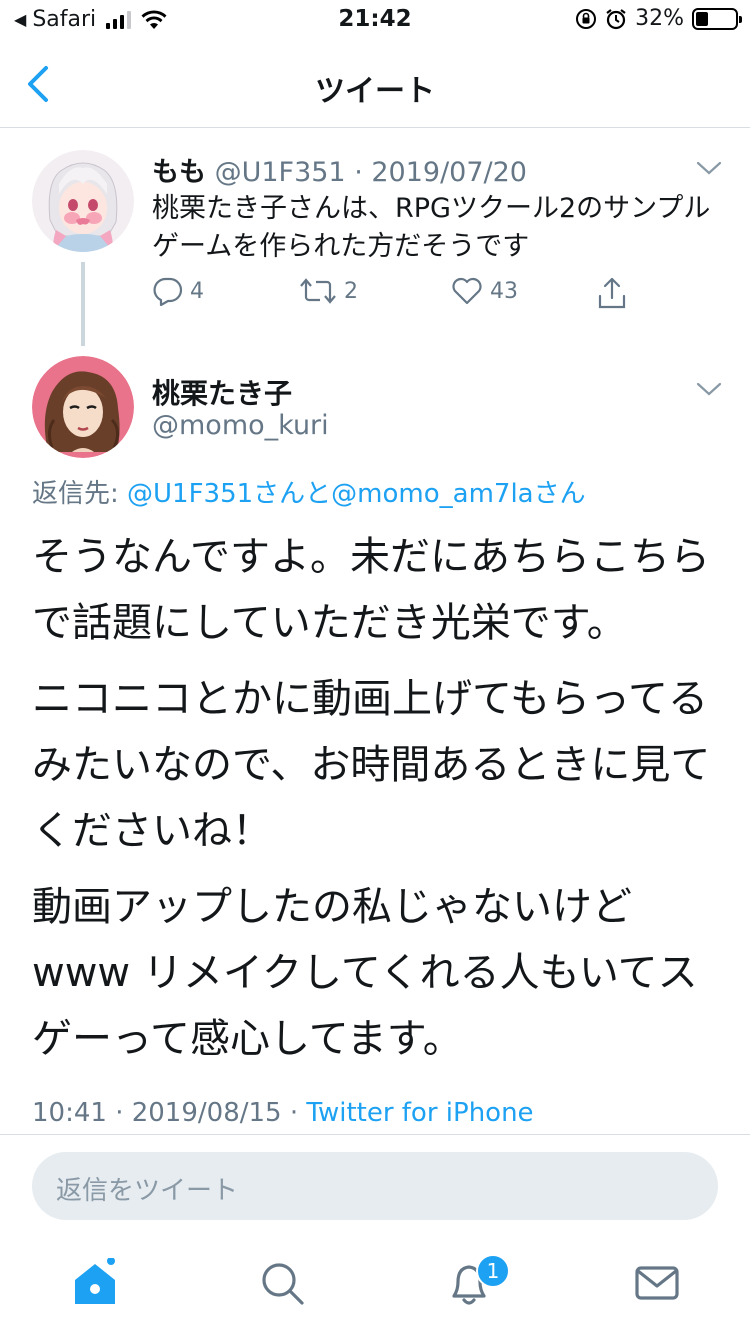  I want to click on author-display-name: 桃栗たき子, so click(222, 392).